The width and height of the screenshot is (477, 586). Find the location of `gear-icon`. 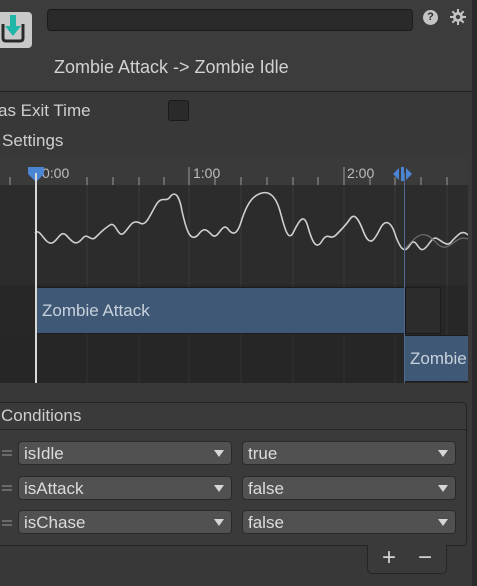

gear-icon is located at coordinates (458, 17).